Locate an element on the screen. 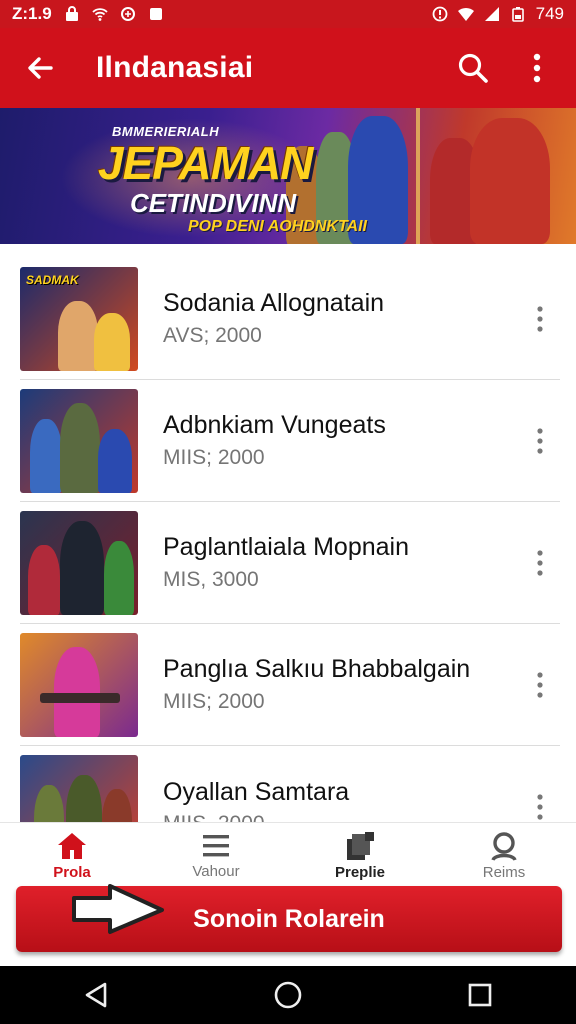 This screenshot has width=576, height=1024. notification-icon is located at coordinates (155, 14).